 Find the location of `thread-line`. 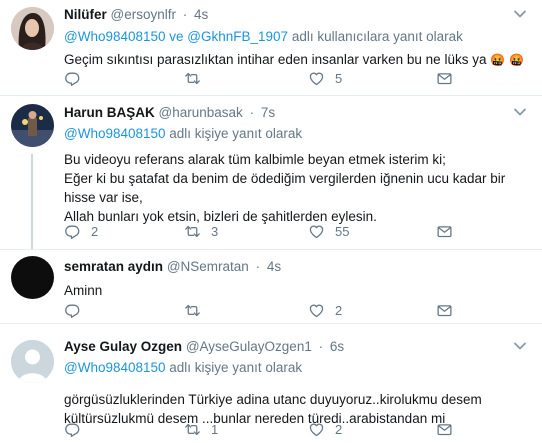

thread-line is located at coordinates (32, 201).